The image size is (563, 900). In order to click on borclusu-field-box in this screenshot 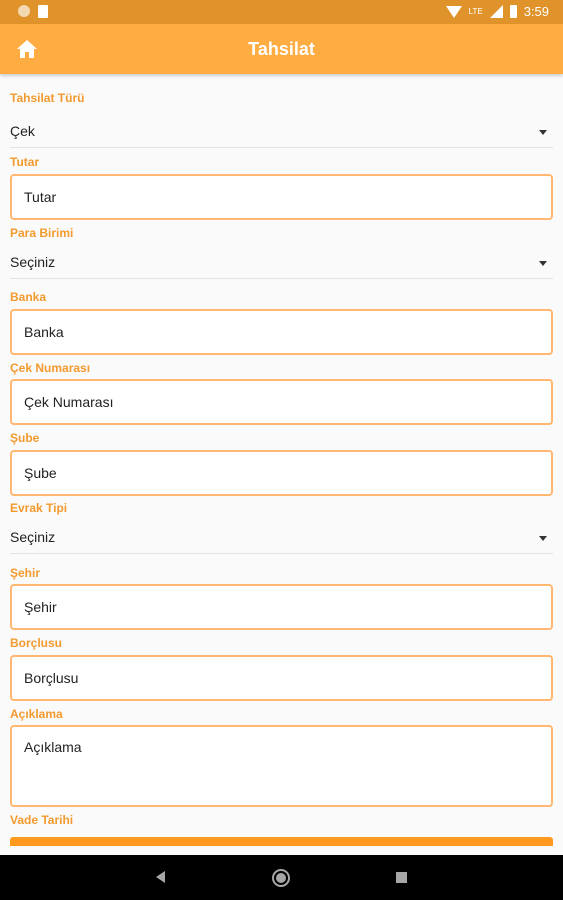, I will do `click(281, 678)`.